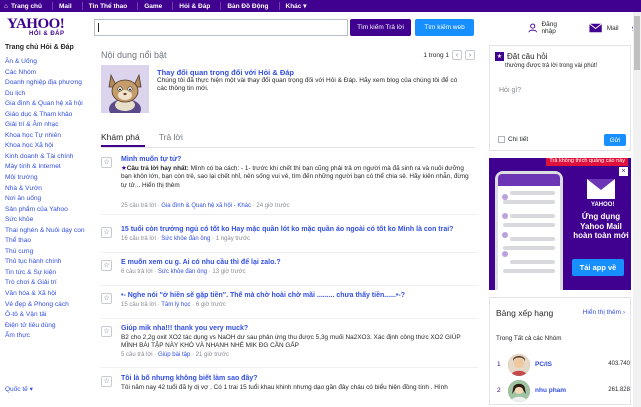  What do you see at coordinates (613, 28) in the screenshot?
I see `mail-link: Mail` at bounding box center [613, 28].